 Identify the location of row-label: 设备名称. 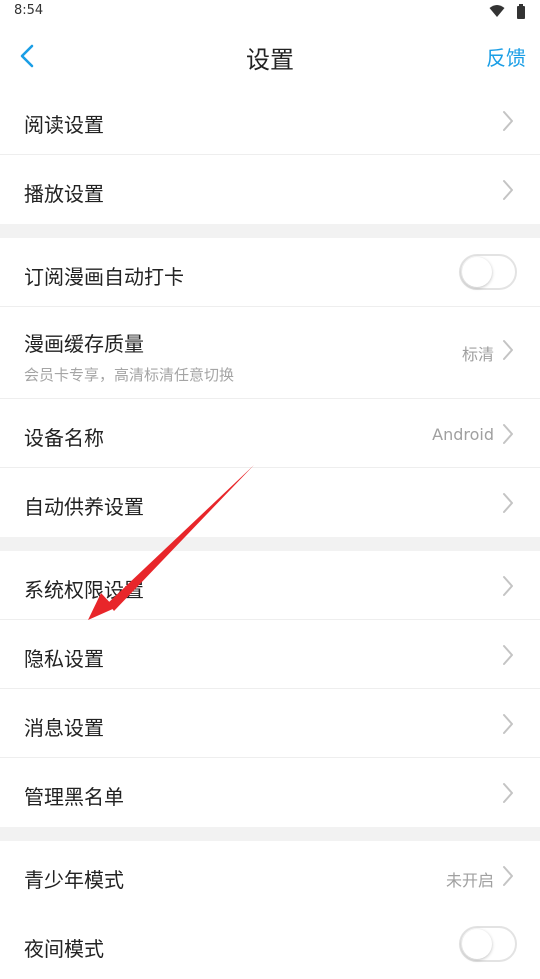
(64, 438).